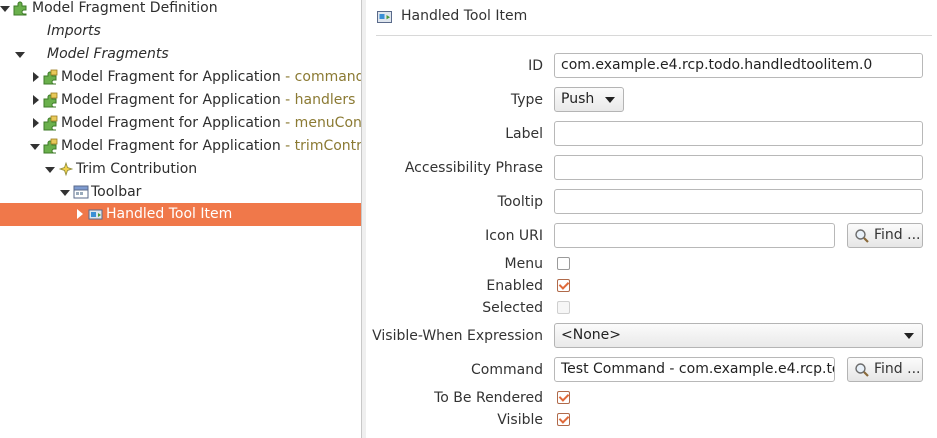 The width and height of the screenshot is (937, 438). I want to click on tree-item-handled-tool-item: Handled Tool Item, so click(180, 214).